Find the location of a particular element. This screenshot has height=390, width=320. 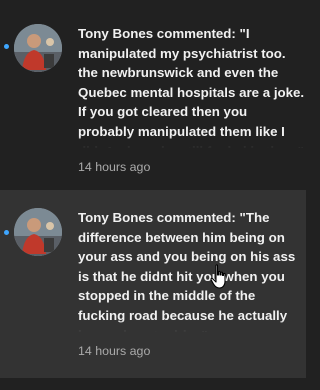

hand-pointer-icon is located at coordinates (220, 277).